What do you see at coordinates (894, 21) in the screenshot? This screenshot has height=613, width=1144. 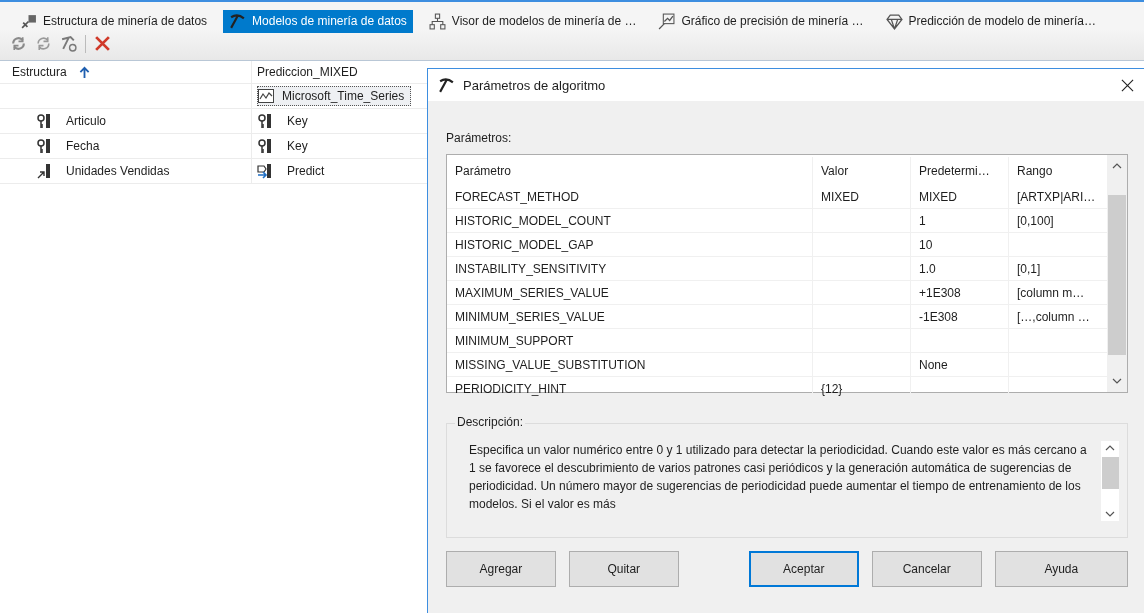 I see `diamond-icon` at bounding box center [894, 21].